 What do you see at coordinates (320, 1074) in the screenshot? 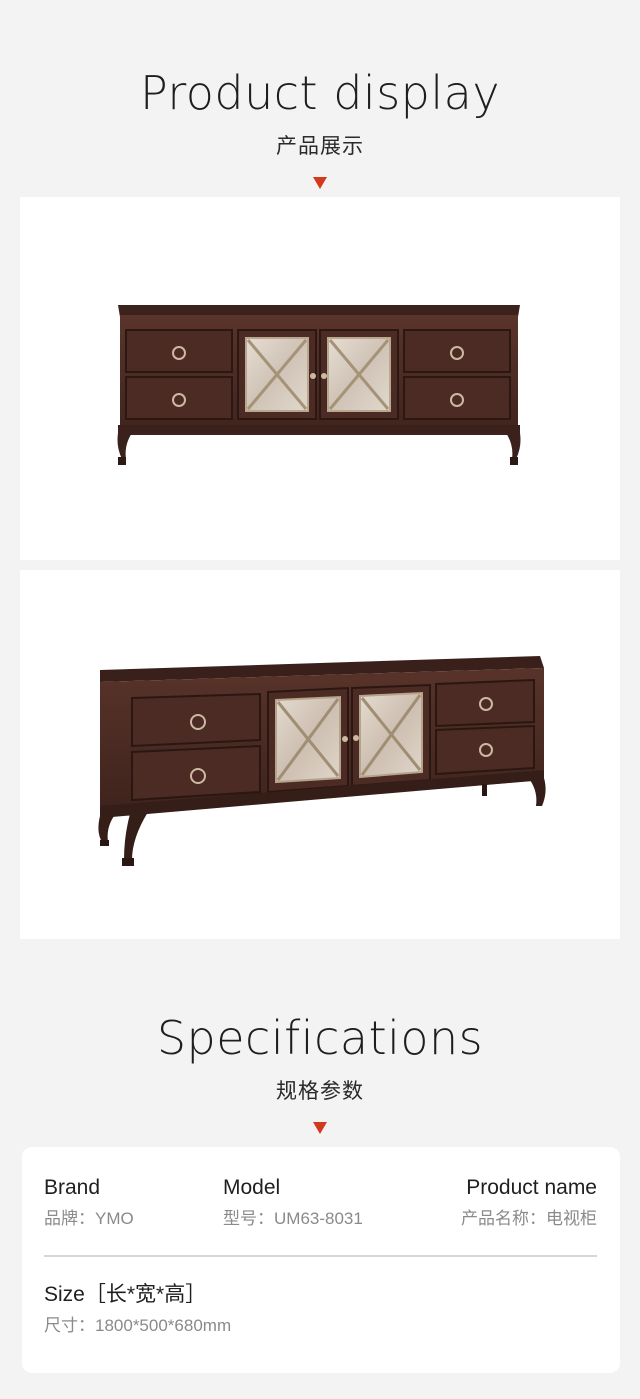
I see `specifications-header: Specifications 规格参数` at bounding box center [320, 1074].